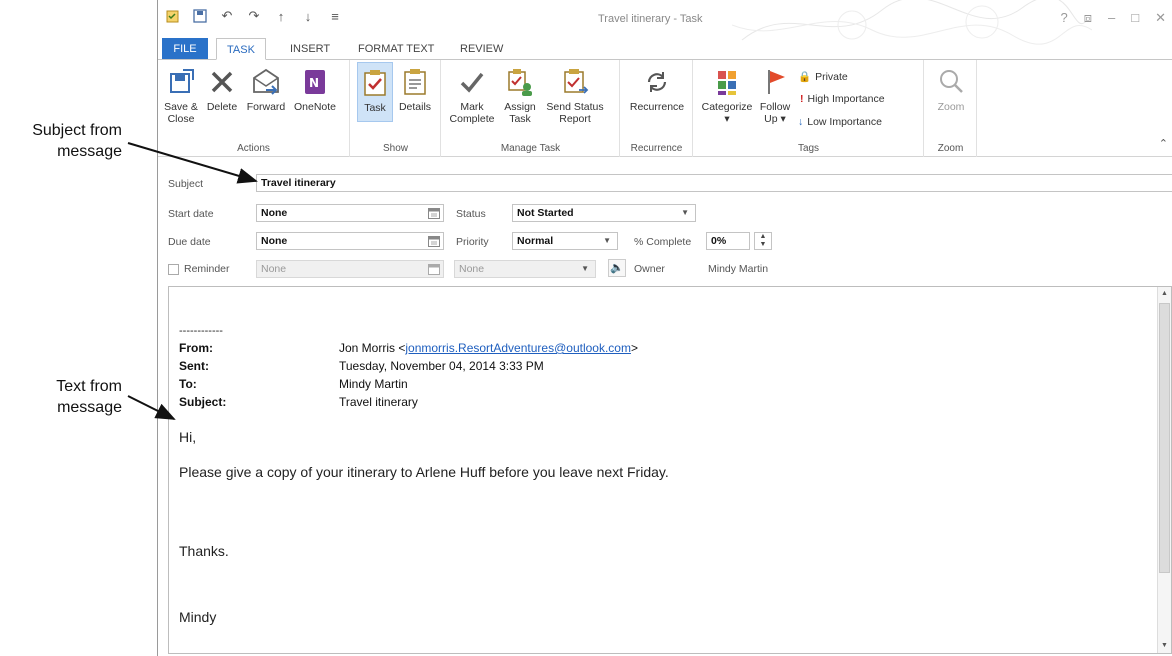 This screenshot has height=656, width=1172. I want to click on help-button: ?, so click(1063, 18).